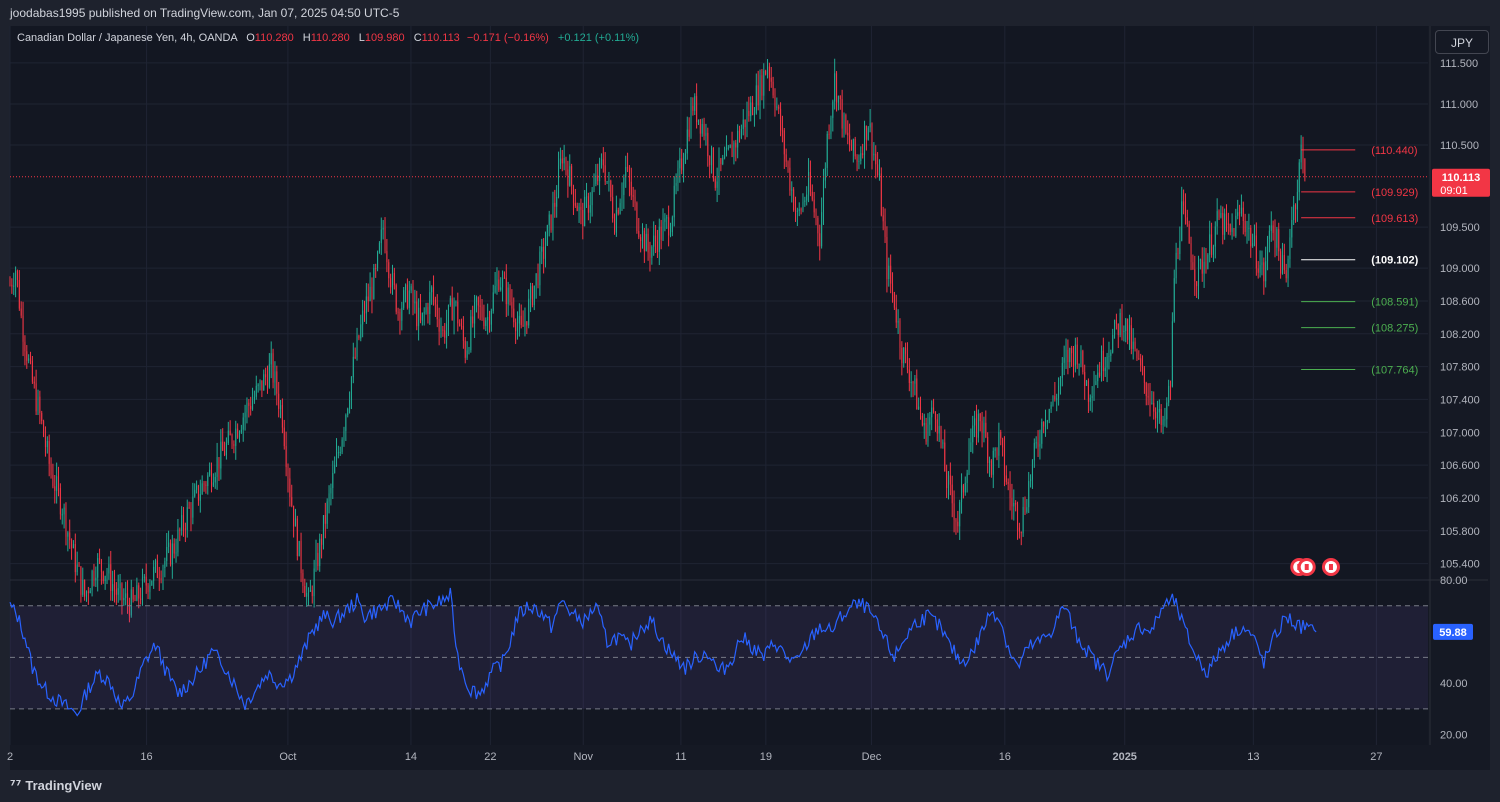  What do you see at coordinates (250, 38) in the screenshot?
I see `open-label: O` at bounding box center [250, 38].